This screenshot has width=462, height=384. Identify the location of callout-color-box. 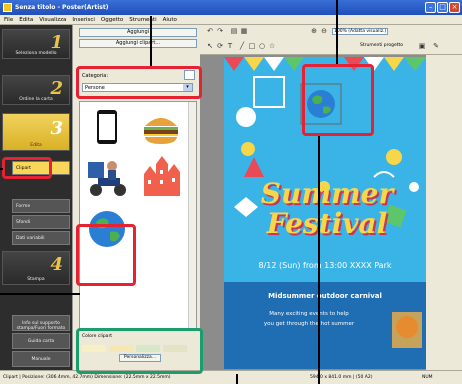
(139, 351).